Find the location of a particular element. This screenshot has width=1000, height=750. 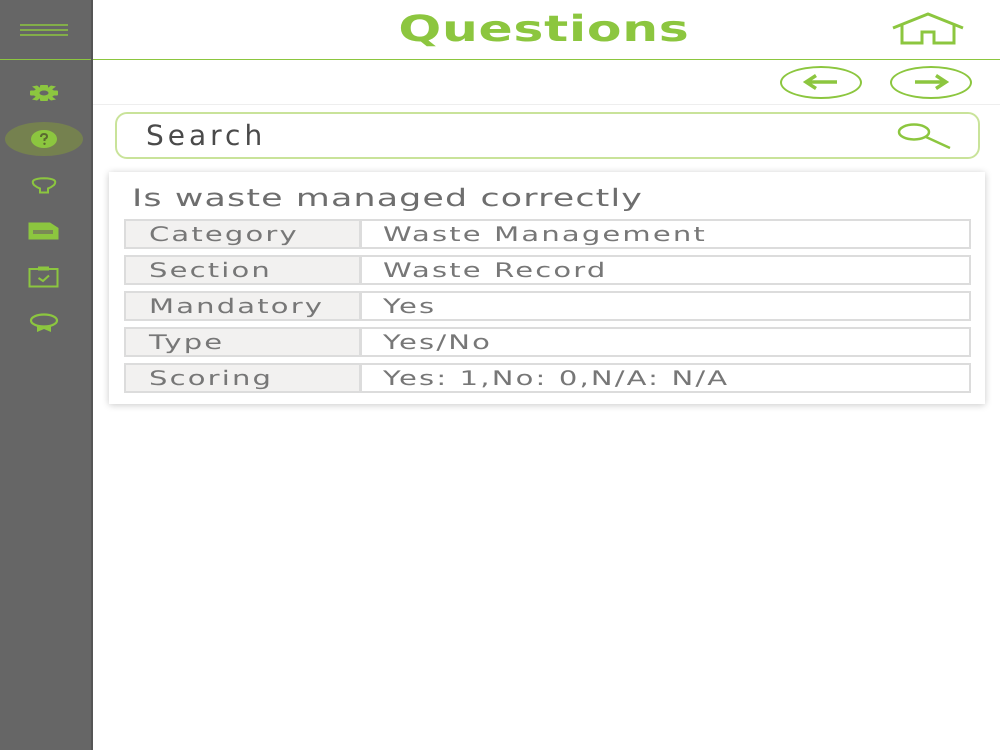

field-value: Yes/No is located at coordinates (666, 342).